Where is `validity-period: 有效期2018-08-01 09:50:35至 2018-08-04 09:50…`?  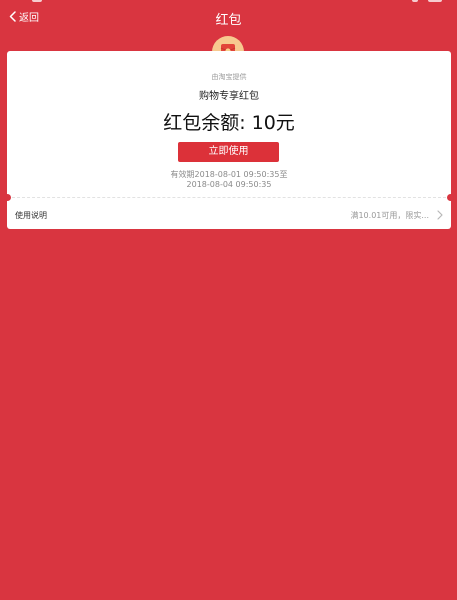 validity-period: 有效期2018-08-01 09:50:35至 2018-08-04 09:50… is located at coordinates (229, 180).